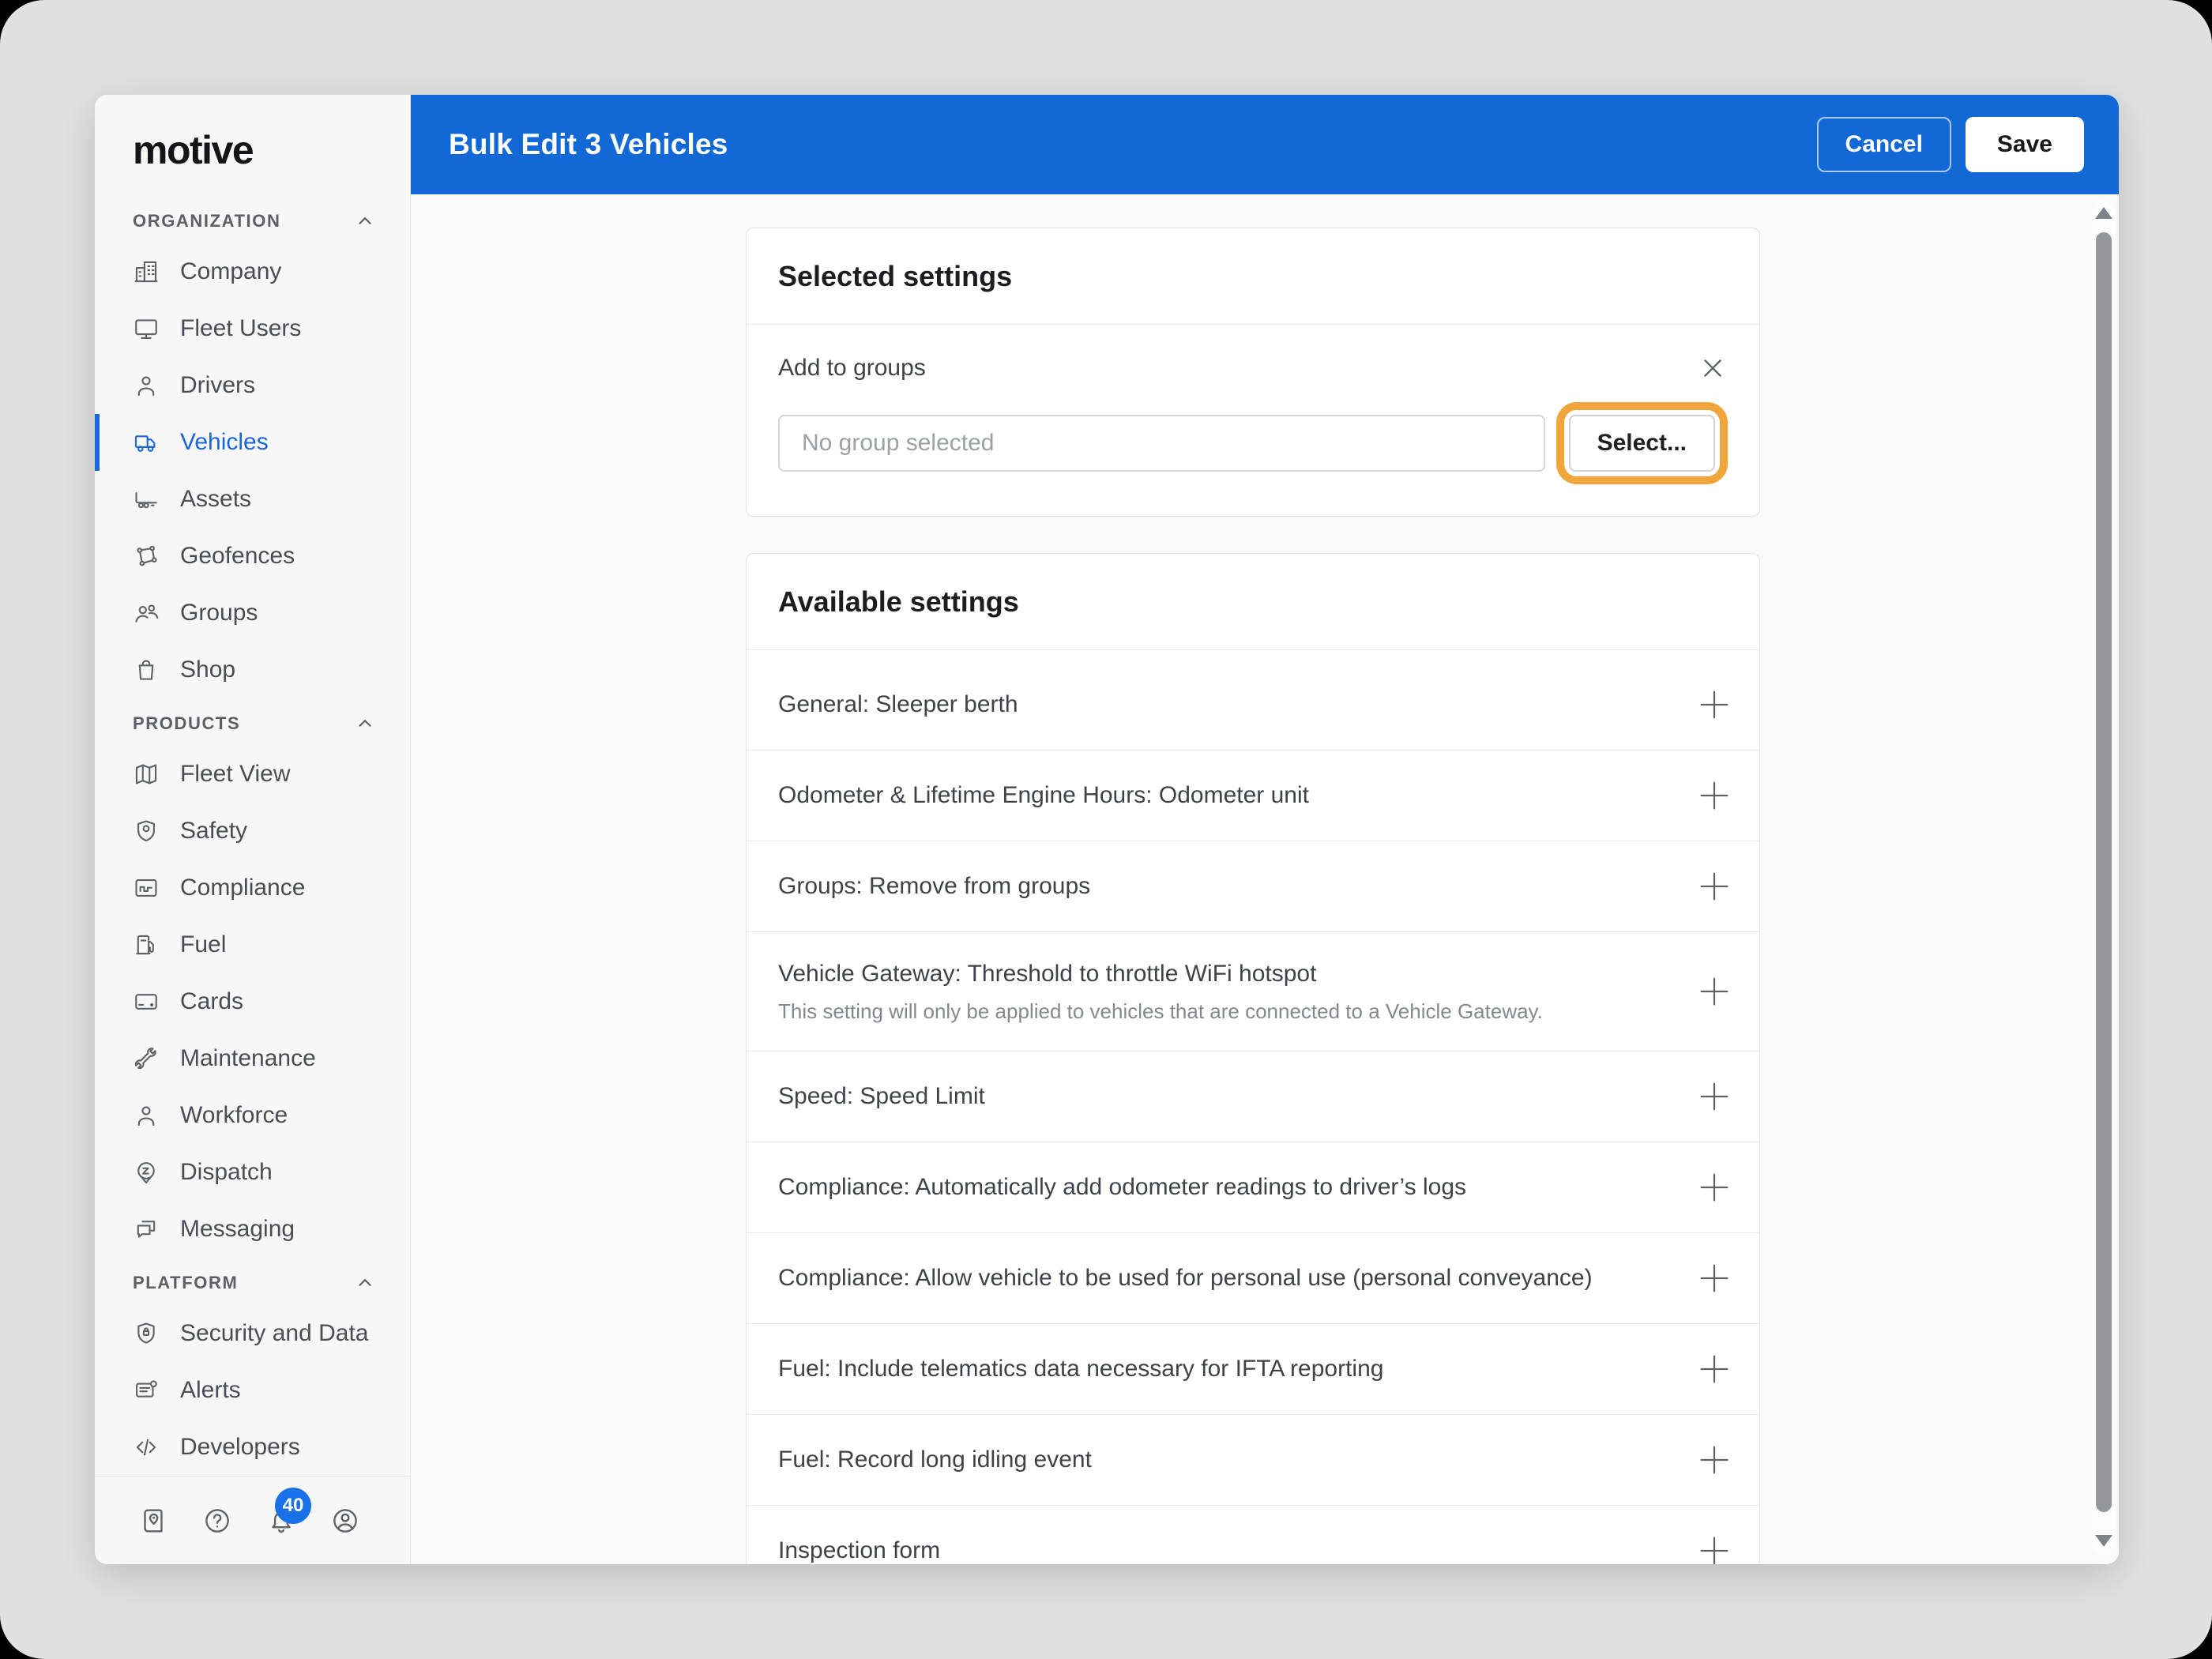 This screenshot has width=2212, height=1659. What do you see at coordinates (2103, 1541) in the screenshot?
I see `scrollbar-down-arrow` at bounding box center [2103, 1541].